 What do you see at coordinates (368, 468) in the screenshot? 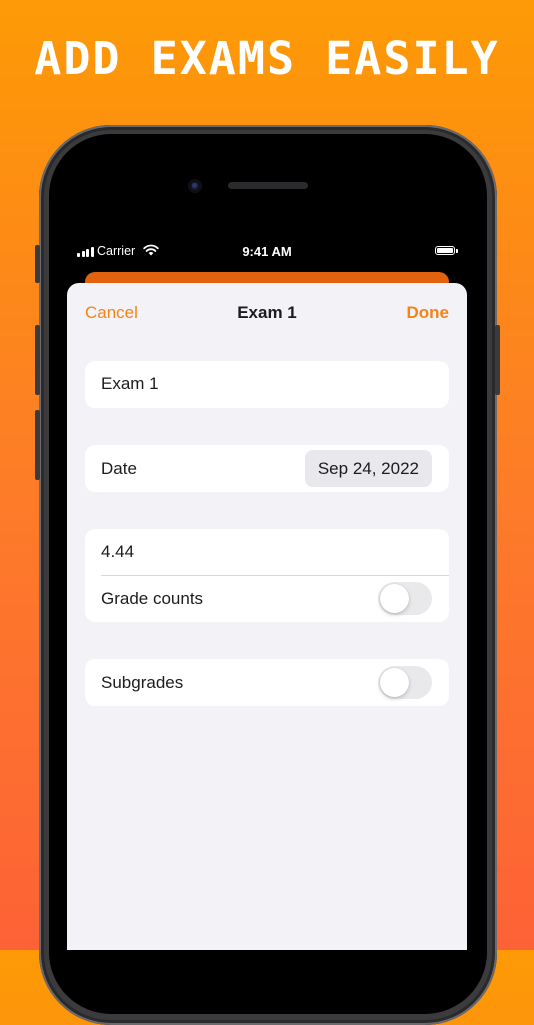
I see `date-picker-button: Sep 24, 2022` at bounding box center [368, 468].